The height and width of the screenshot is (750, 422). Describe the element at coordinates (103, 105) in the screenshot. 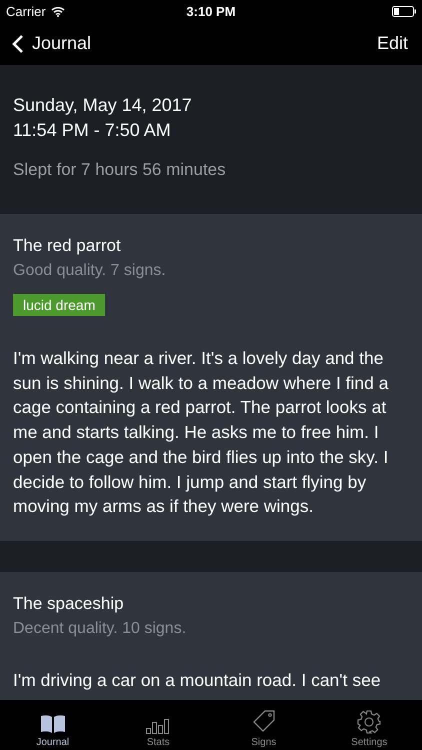

I see `night-date: Sunday, May 14, 2017` at that location.